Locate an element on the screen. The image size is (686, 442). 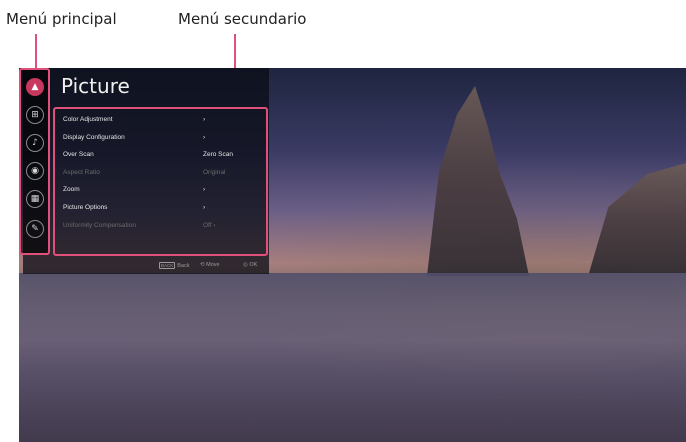
footer-ok: ◎ OK is located at coordinates (250, 265).